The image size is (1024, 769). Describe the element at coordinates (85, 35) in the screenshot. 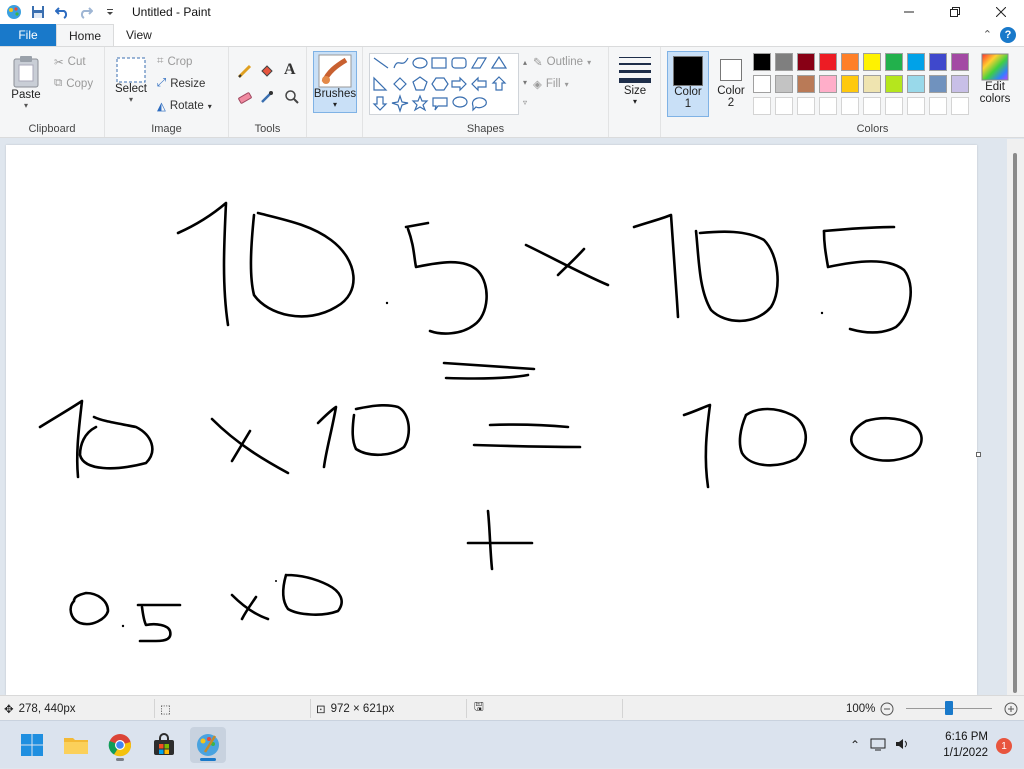

I see `tab-home: Home` at that location.